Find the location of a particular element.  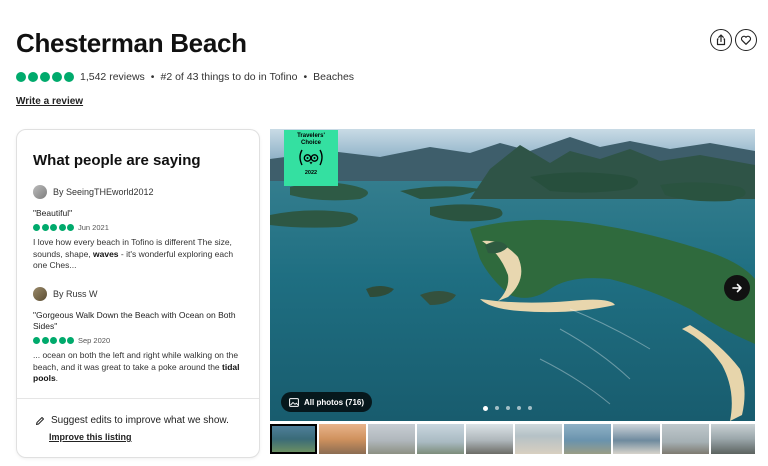

arrow-right-icon is located at coordinates (737, 288).